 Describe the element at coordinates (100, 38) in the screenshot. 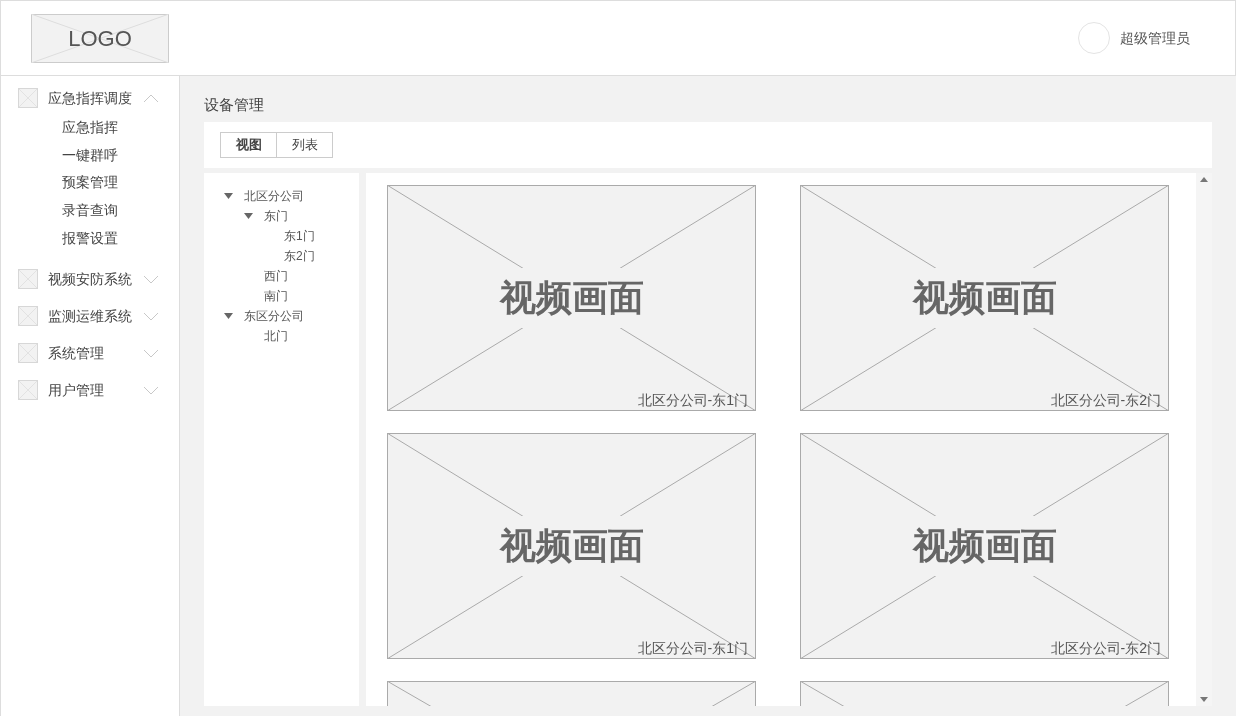

I see `logo-text: LOGO` at that location.